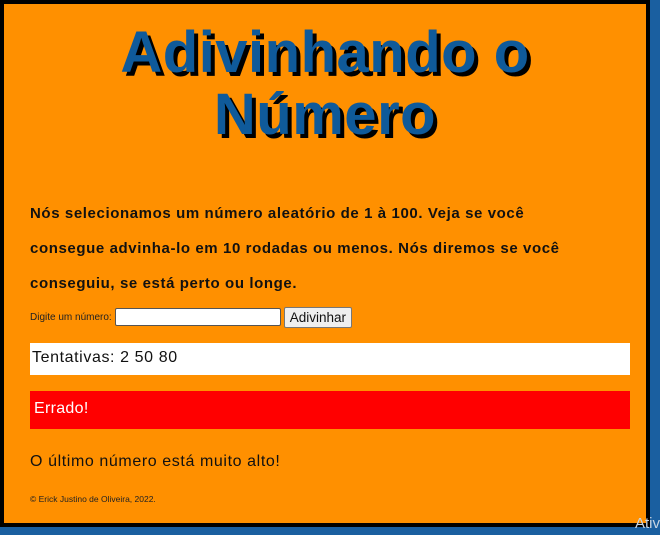  Describe the element at coordinates (317, 317) in the screenshot. I see `guess-button: Adivinhar` at that location.